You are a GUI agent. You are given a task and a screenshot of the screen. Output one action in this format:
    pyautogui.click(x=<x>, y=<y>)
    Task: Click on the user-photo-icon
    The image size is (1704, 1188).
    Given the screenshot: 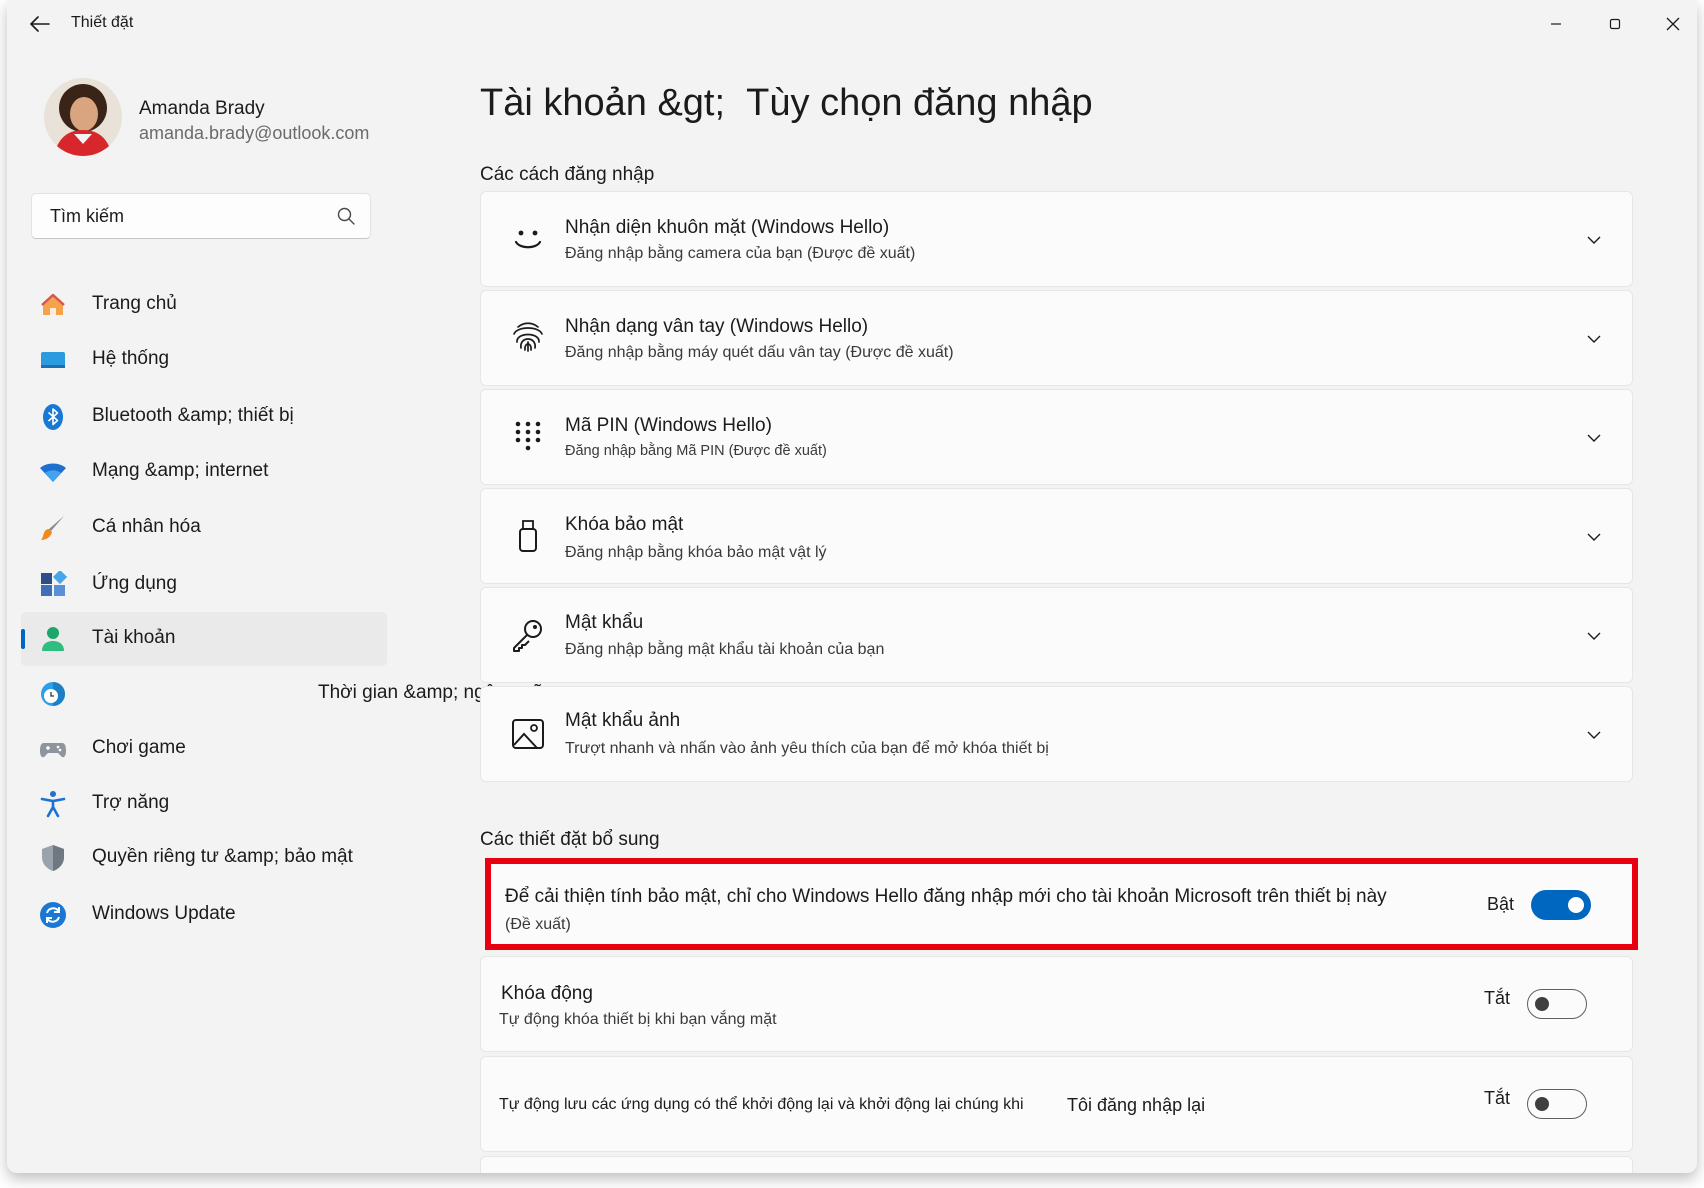 What is the action you would take?
    pyautogui.click(x=83, y=117)
    